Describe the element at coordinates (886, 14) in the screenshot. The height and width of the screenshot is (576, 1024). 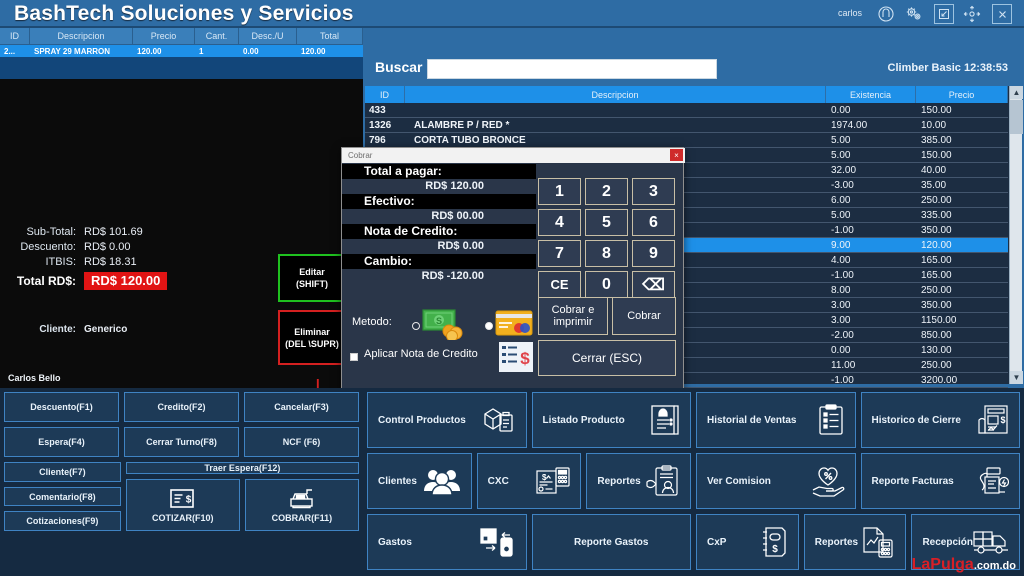
I see `user-circle-icon` at that location.